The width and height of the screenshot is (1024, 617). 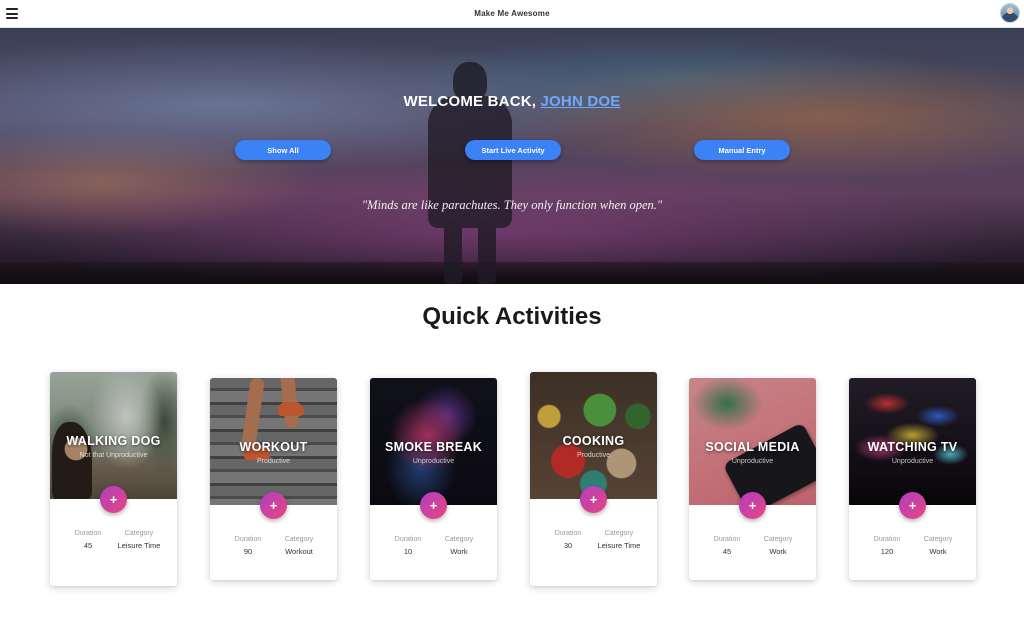 What do you see at coordinates (581, 101) in the screenshot?
I see `user-name-link: JOHN DOE` at bounding box center [581, 101].